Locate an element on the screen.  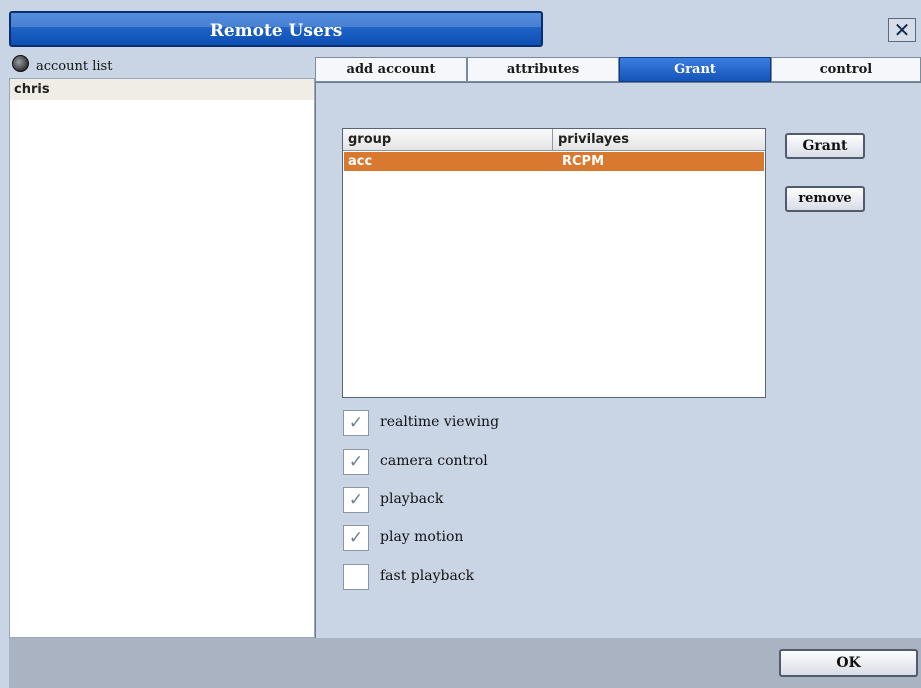
tab-control: control is located at coordinates (846, 69).